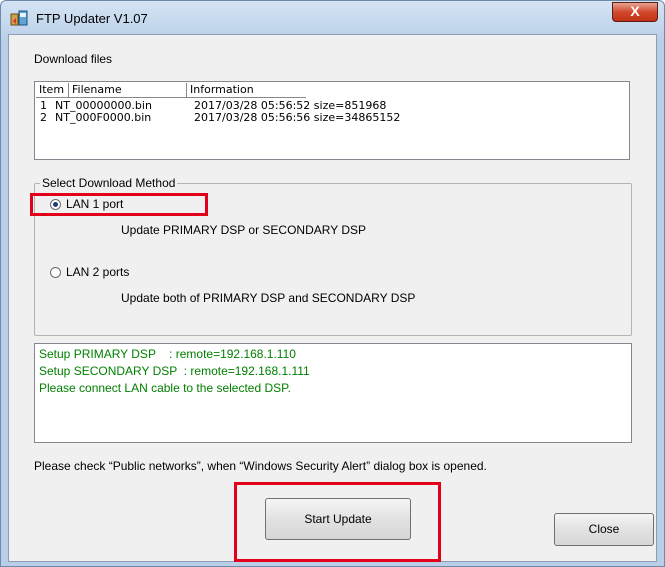 The image size is (665, 567). Describe the element at coordinates (19, 18) in the screenshot. I see `ftp-app-icon` at that location.